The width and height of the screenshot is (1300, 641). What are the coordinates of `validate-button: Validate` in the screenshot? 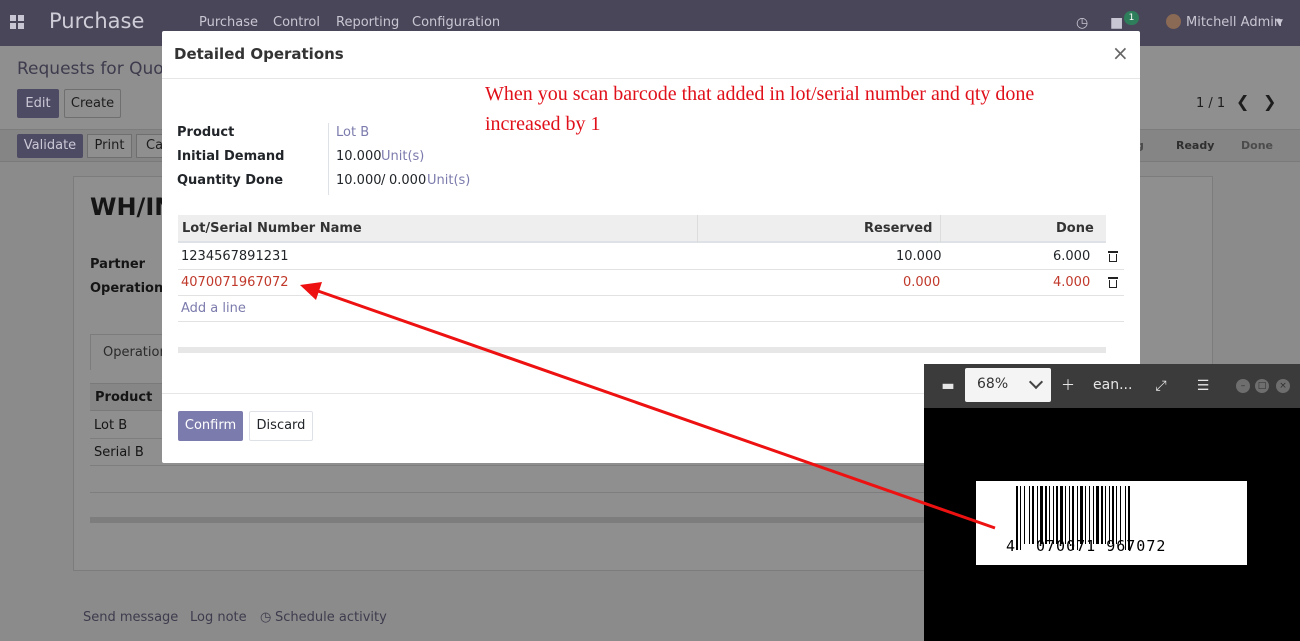 It's located at (50, 146).